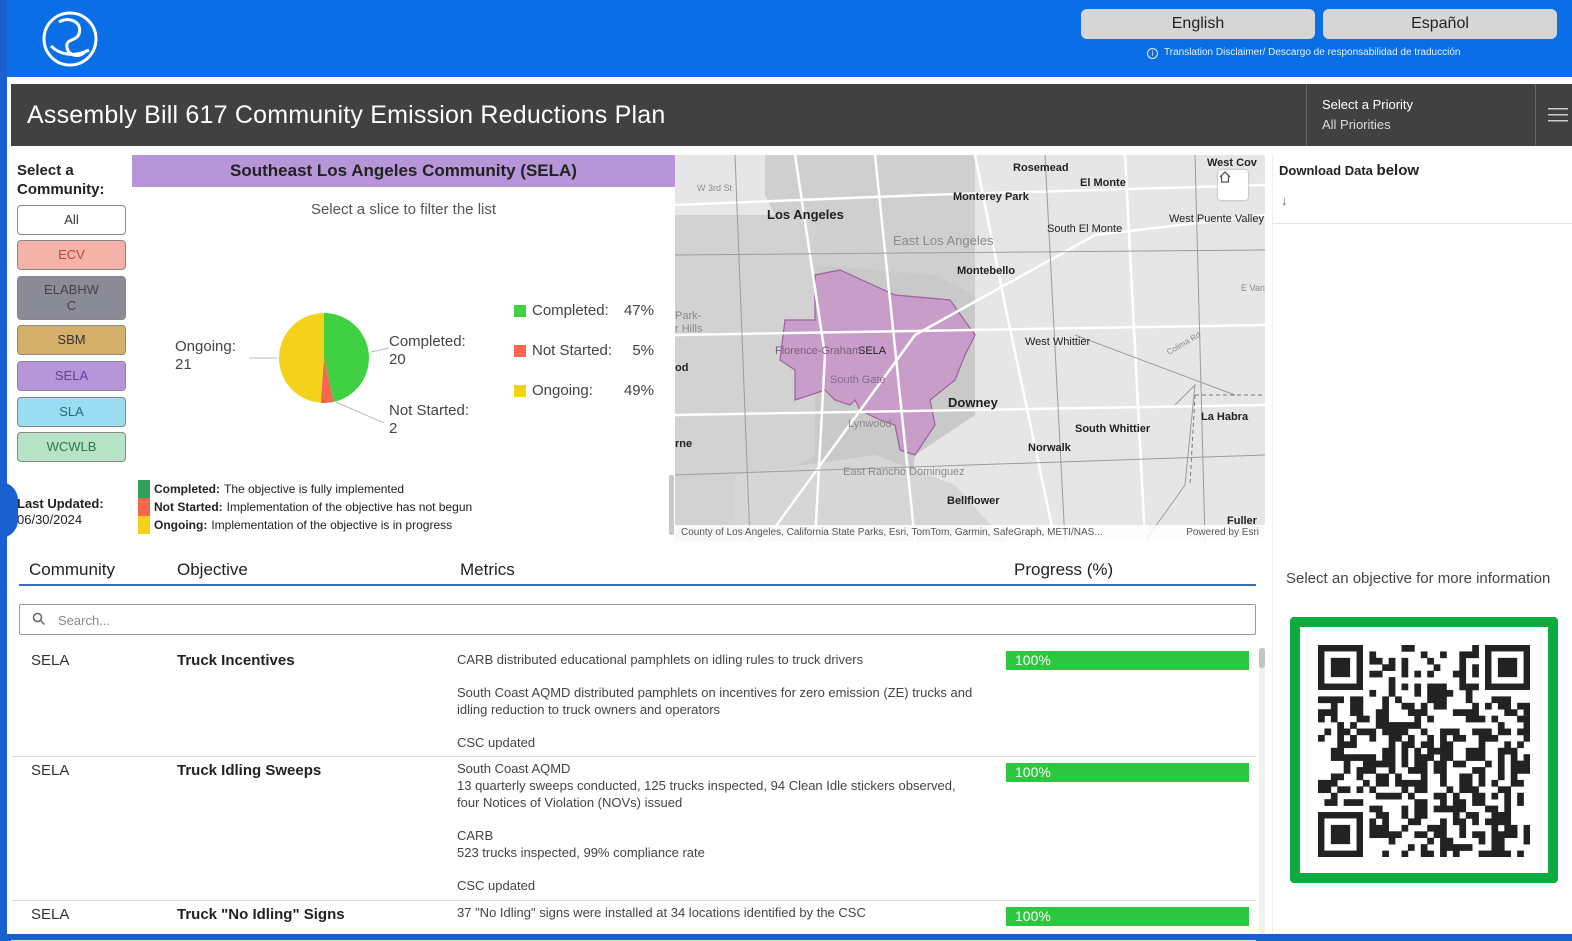 The height and width of the screenshot is (941, 1572). Describe the element at coordinates (181, 525) in the screenshot. I see `status-key-term: Ongoing:` at that location.